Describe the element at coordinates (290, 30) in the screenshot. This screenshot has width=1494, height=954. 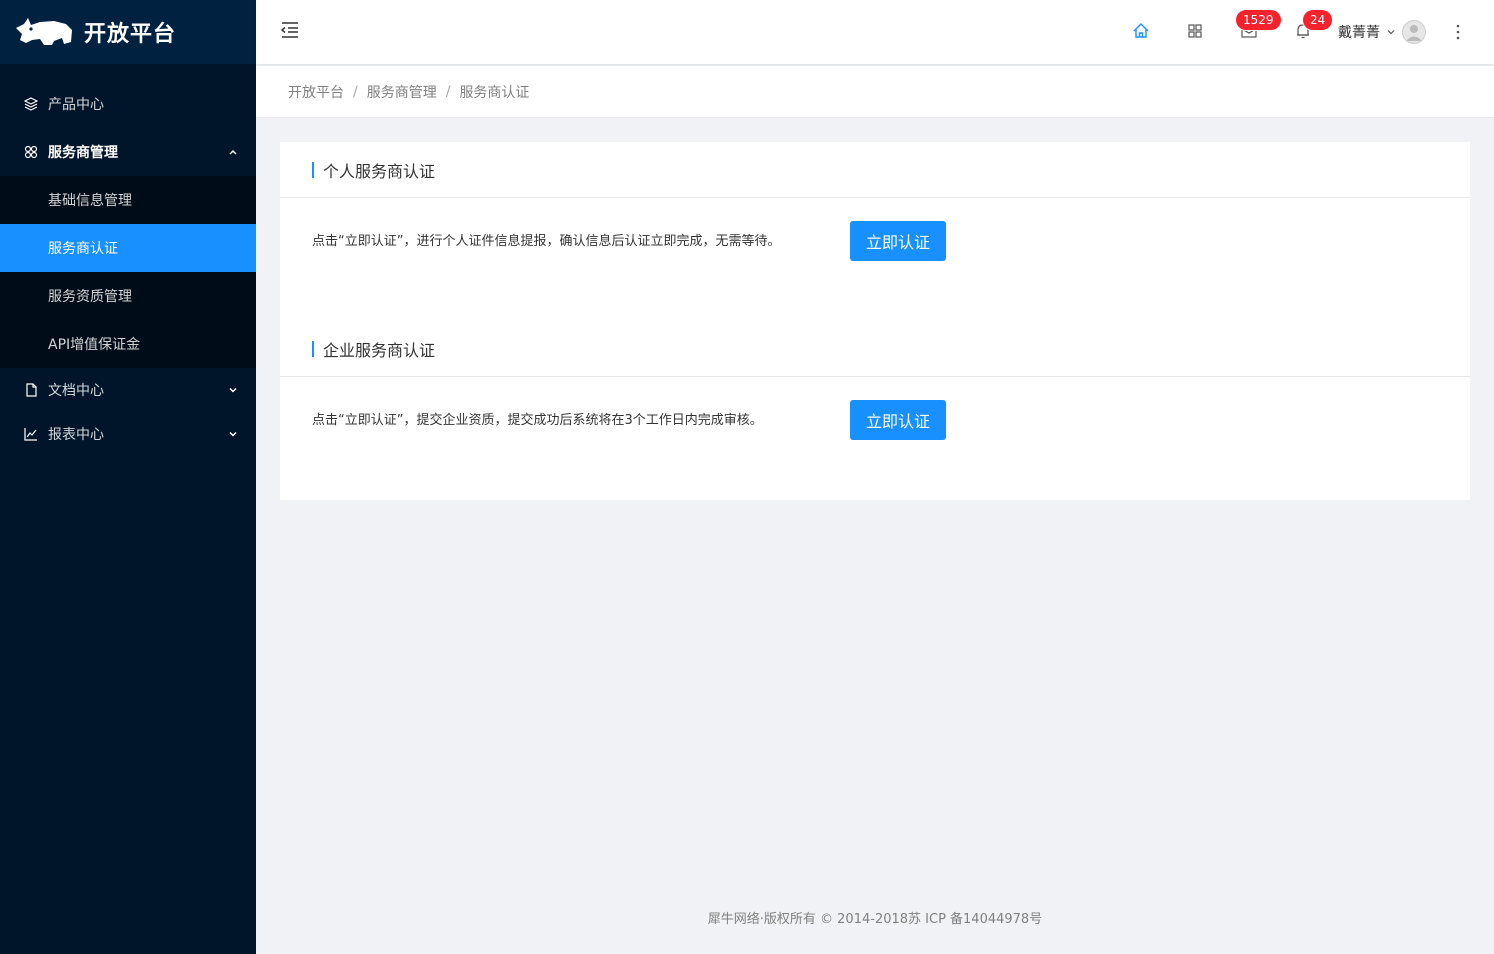
I see `menu-fold-icon` at that location.